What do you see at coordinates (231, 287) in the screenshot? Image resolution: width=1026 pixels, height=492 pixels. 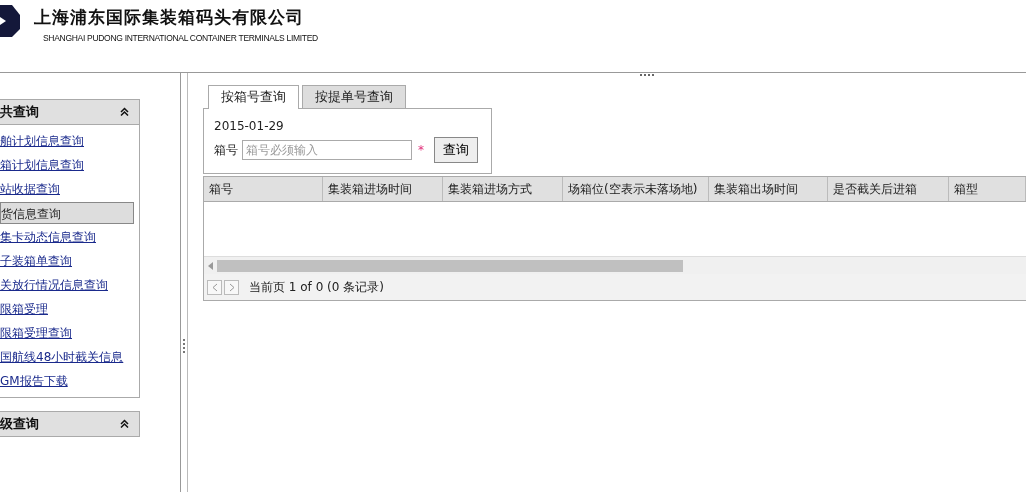 I see `chevron-right-icon` at bounding box center [231, 287].